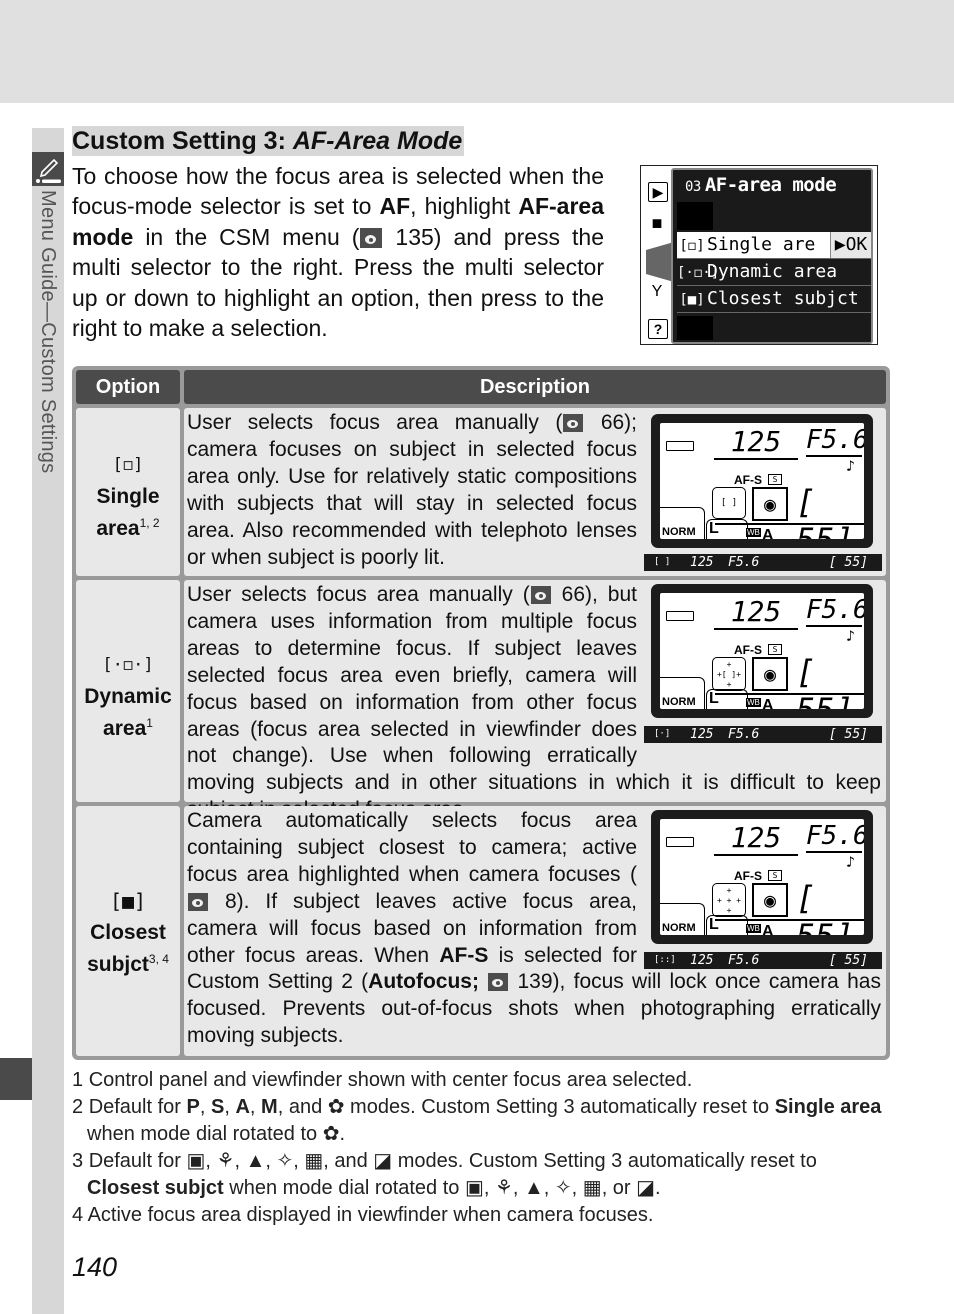 The image size is (954, 1314). I want to click on column-header-option: Option, so click(128, 387).